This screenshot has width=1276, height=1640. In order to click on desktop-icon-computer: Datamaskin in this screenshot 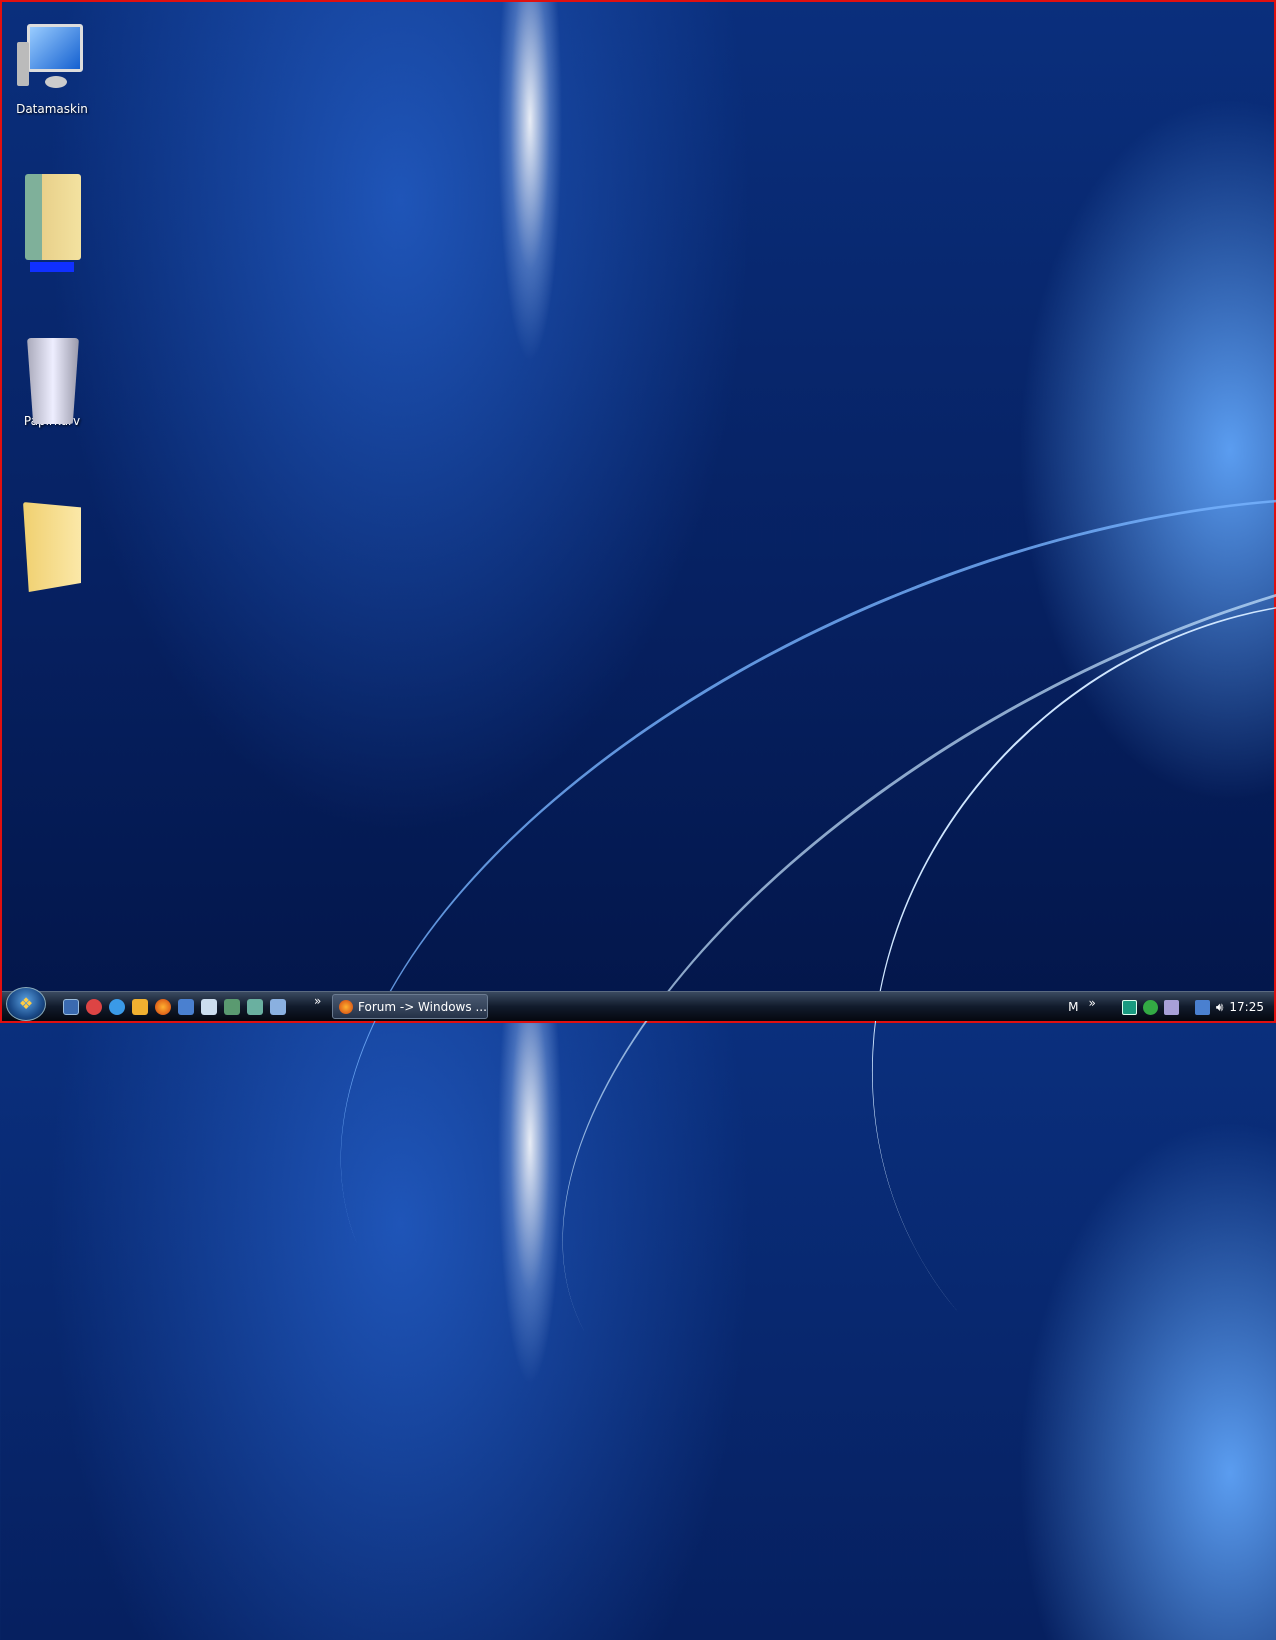, I will do `click(52, 69)`.